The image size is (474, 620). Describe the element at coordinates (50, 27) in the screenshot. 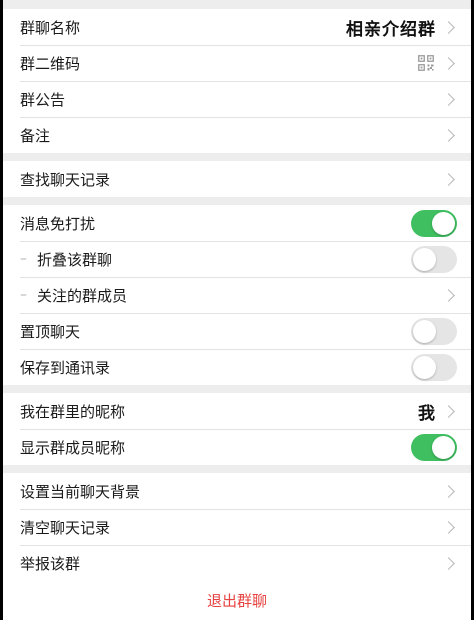

I see `group-name-label: 群聊名称` at that location.